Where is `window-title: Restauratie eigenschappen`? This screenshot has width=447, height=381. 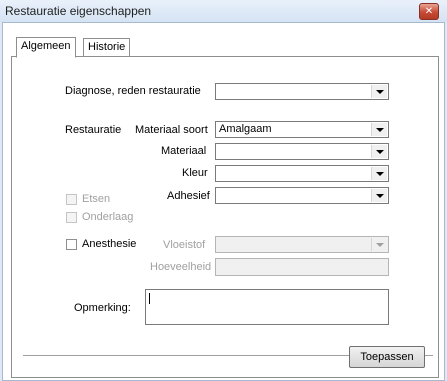 window-title: Restauratie eigenschappen is located at coordinates (78, 11).